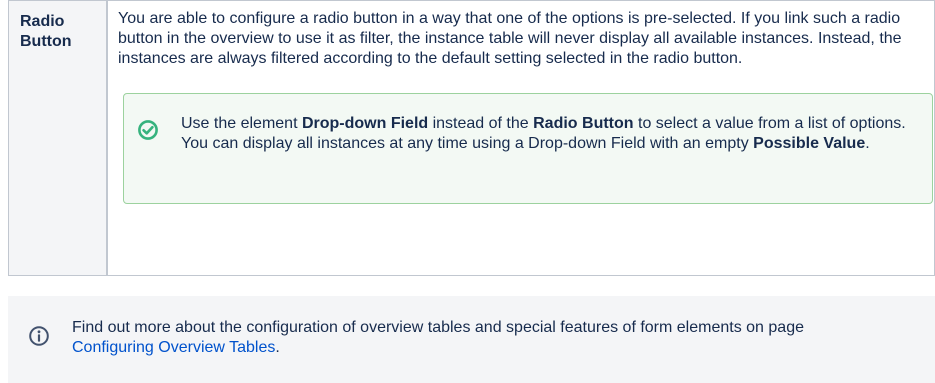  I want to click on tip-bold-radio-button: Radio Button, so click(583, 123).